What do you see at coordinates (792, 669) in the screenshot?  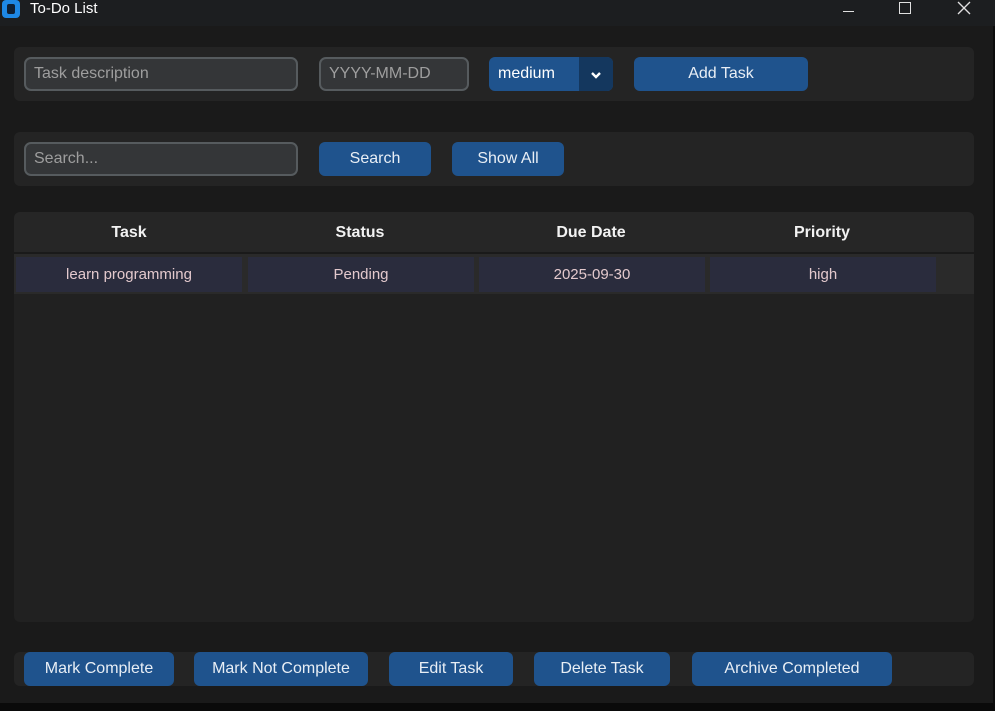 I see `archive-completed-button: Archive Completed` at bounding box center [792, 669].